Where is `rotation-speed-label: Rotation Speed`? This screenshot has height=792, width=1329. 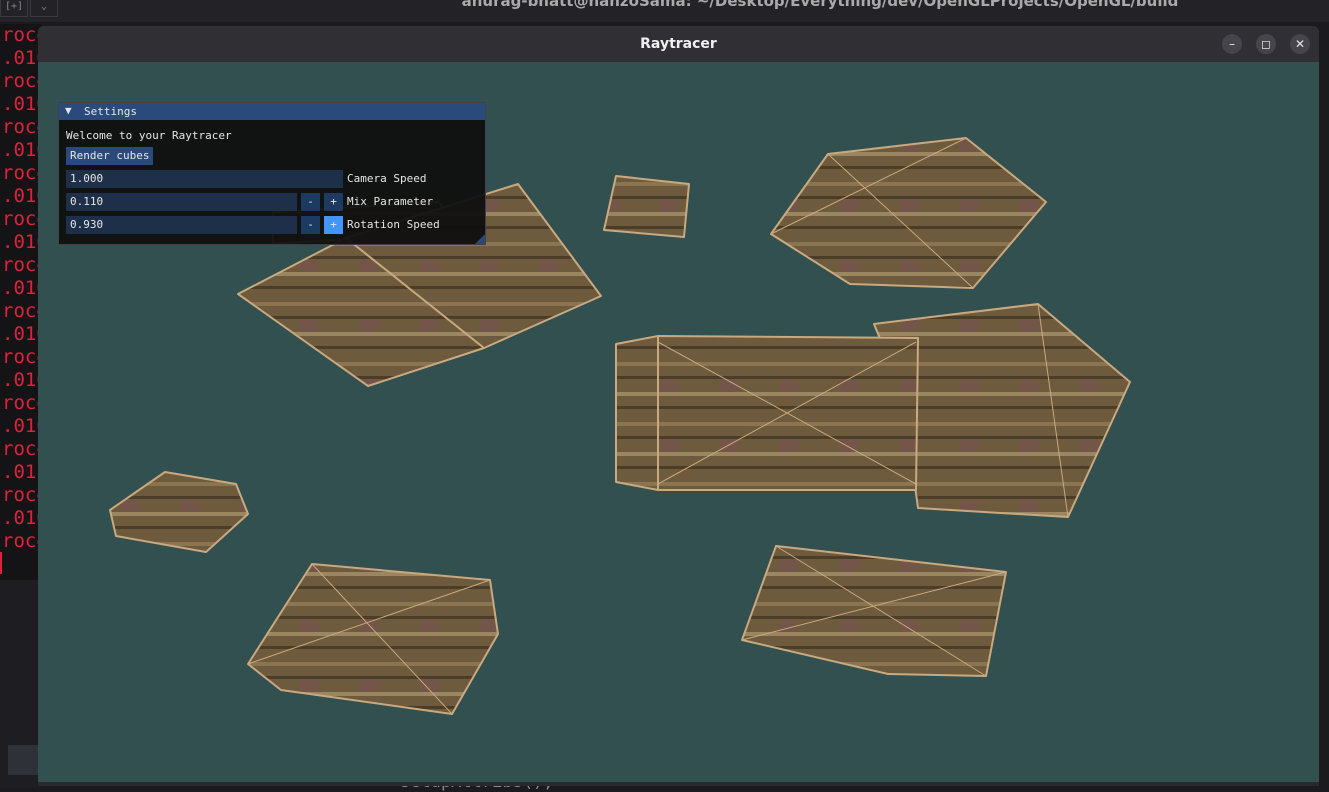
rotation-speed-label: Rotation Speed is located at coordinates (393, 224).